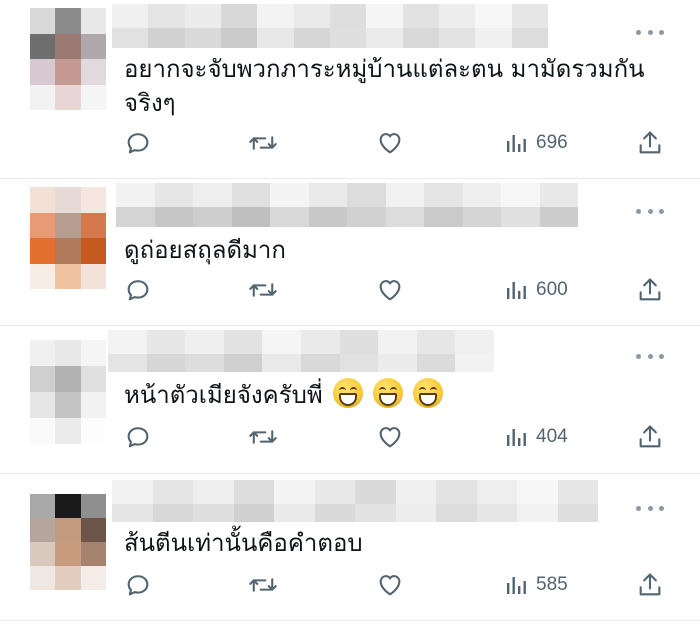  I want to click on action-bar: 696, so click(394, 143).